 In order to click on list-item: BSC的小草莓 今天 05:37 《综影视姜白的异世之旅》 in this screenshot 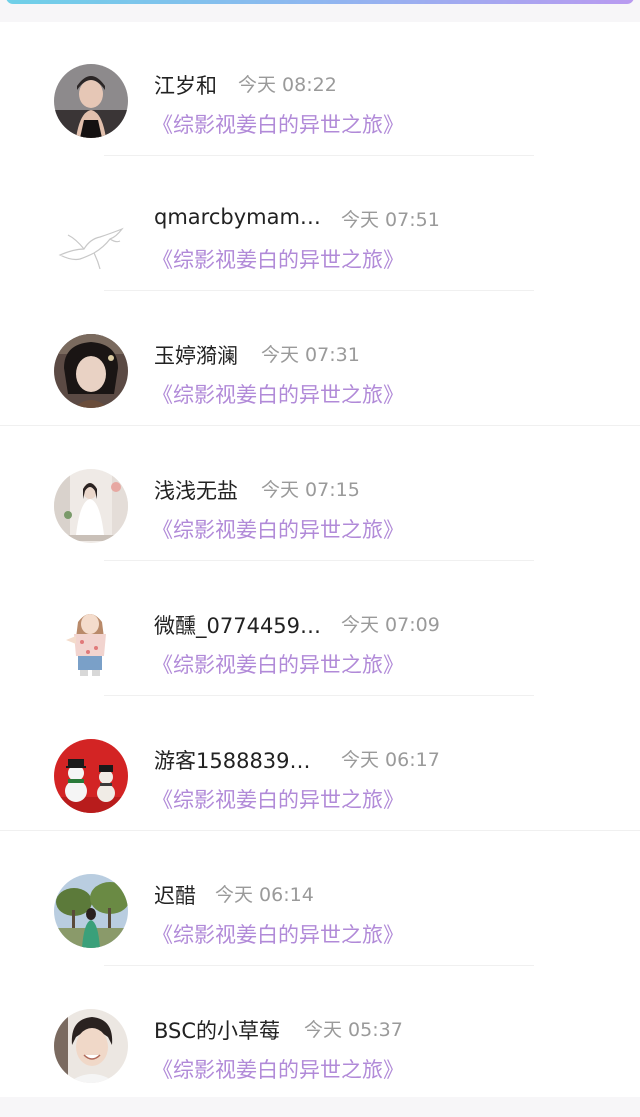, I will do `click(320, 1034)`.